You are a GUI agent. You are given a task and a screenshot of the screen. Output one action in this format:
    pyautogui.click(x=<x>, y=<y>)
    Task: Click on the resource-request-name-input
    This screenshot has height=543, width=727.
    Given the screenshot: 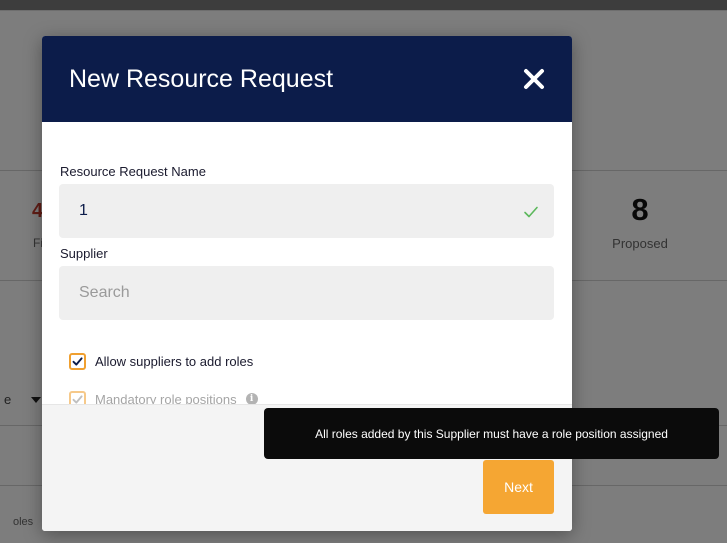 What is the action you would take?
    pyautogui.click(x=306, y=211)
    